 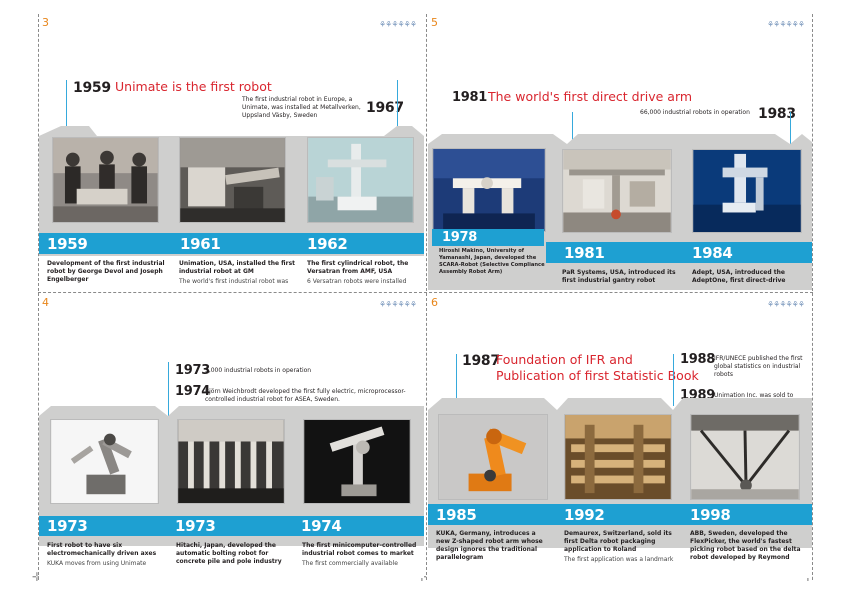 What do you see at coordinates (747, 191) in the screenshot?
I see `photo-adeptone` at bounding box center [747, 191].